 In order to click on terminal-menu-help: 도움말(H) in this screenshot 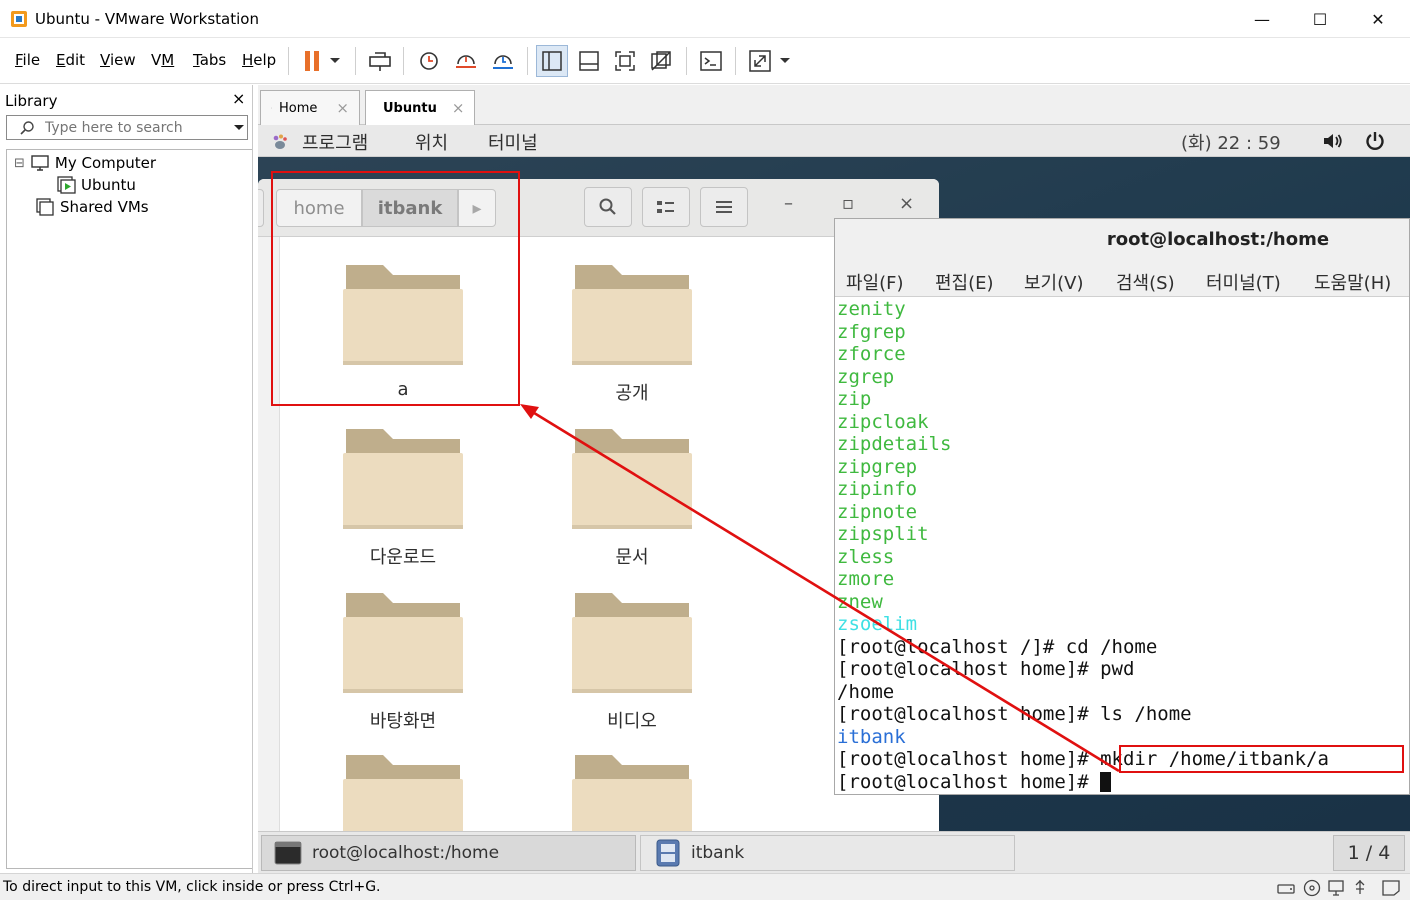, I will do `click(1352, 282)`.